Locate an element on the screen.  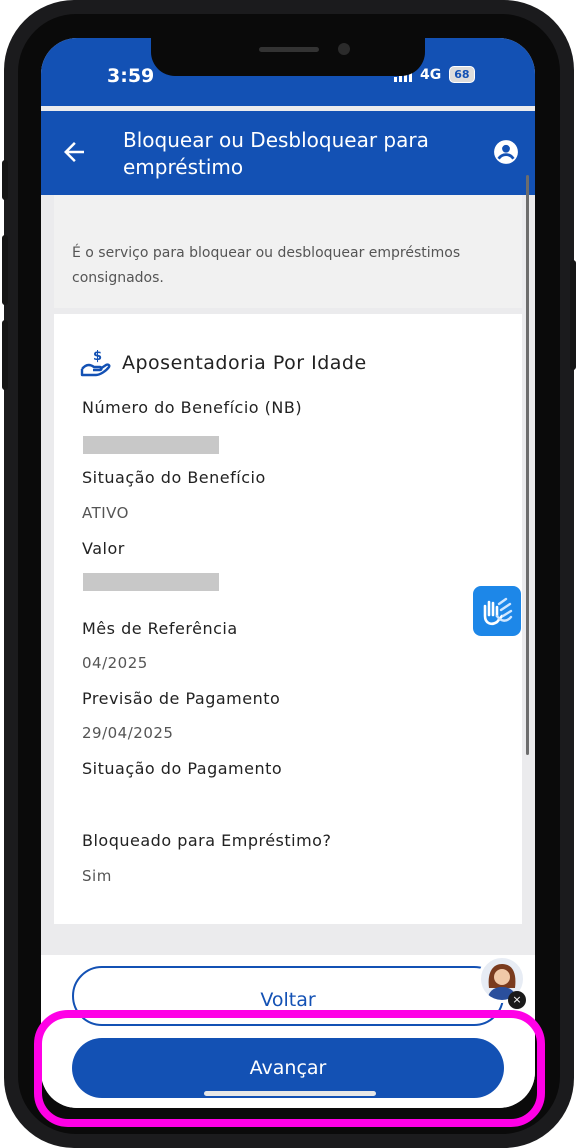
sign-language-icon is located at coordinates (498, 611).